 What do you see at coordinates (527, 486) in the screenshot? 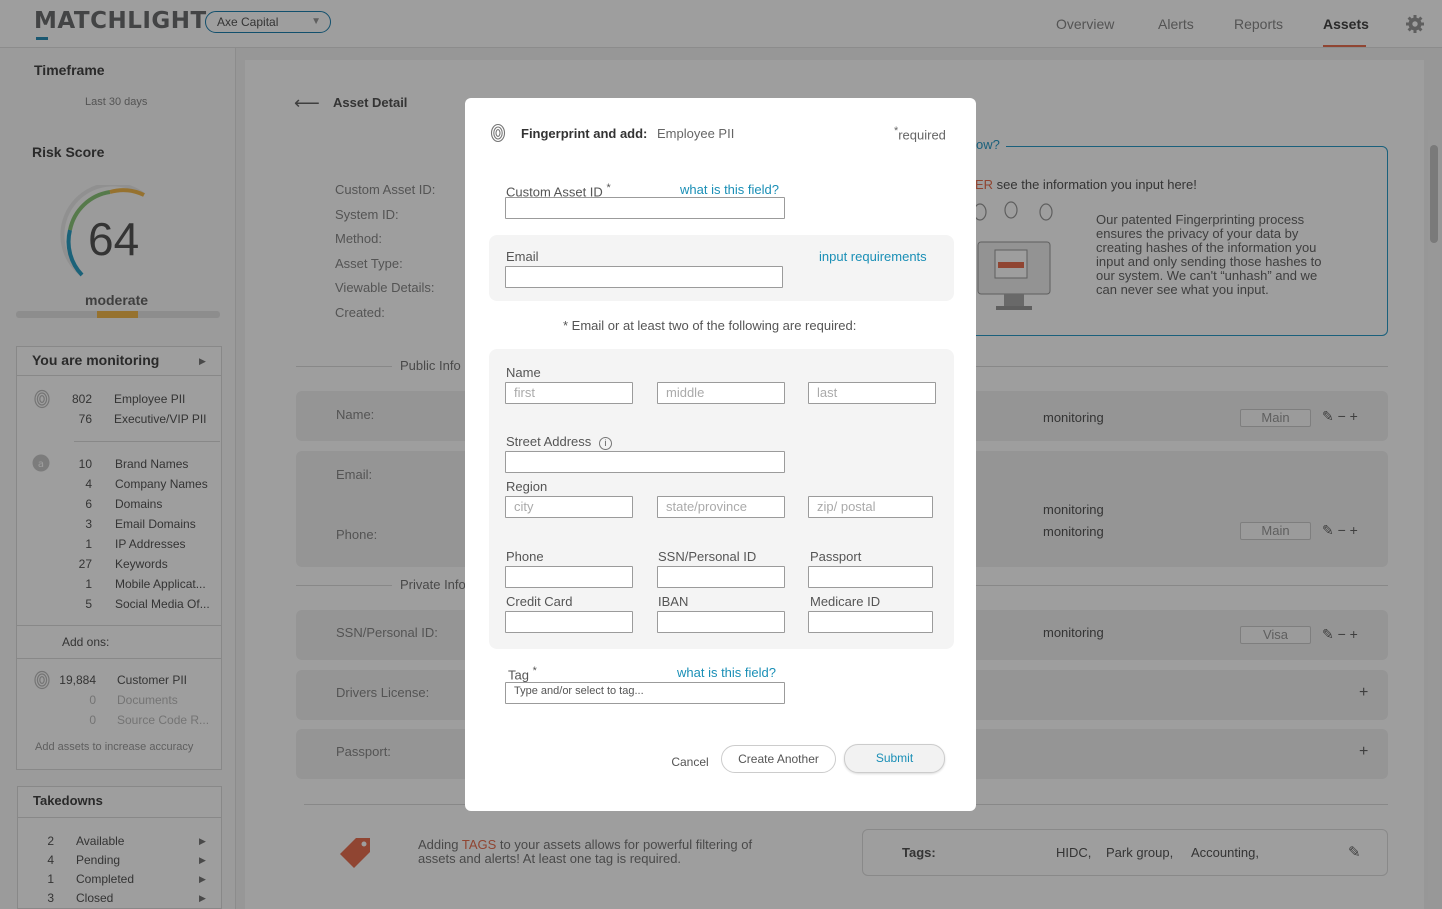
I see `region-label: Region` at bounding box center [527, 486].